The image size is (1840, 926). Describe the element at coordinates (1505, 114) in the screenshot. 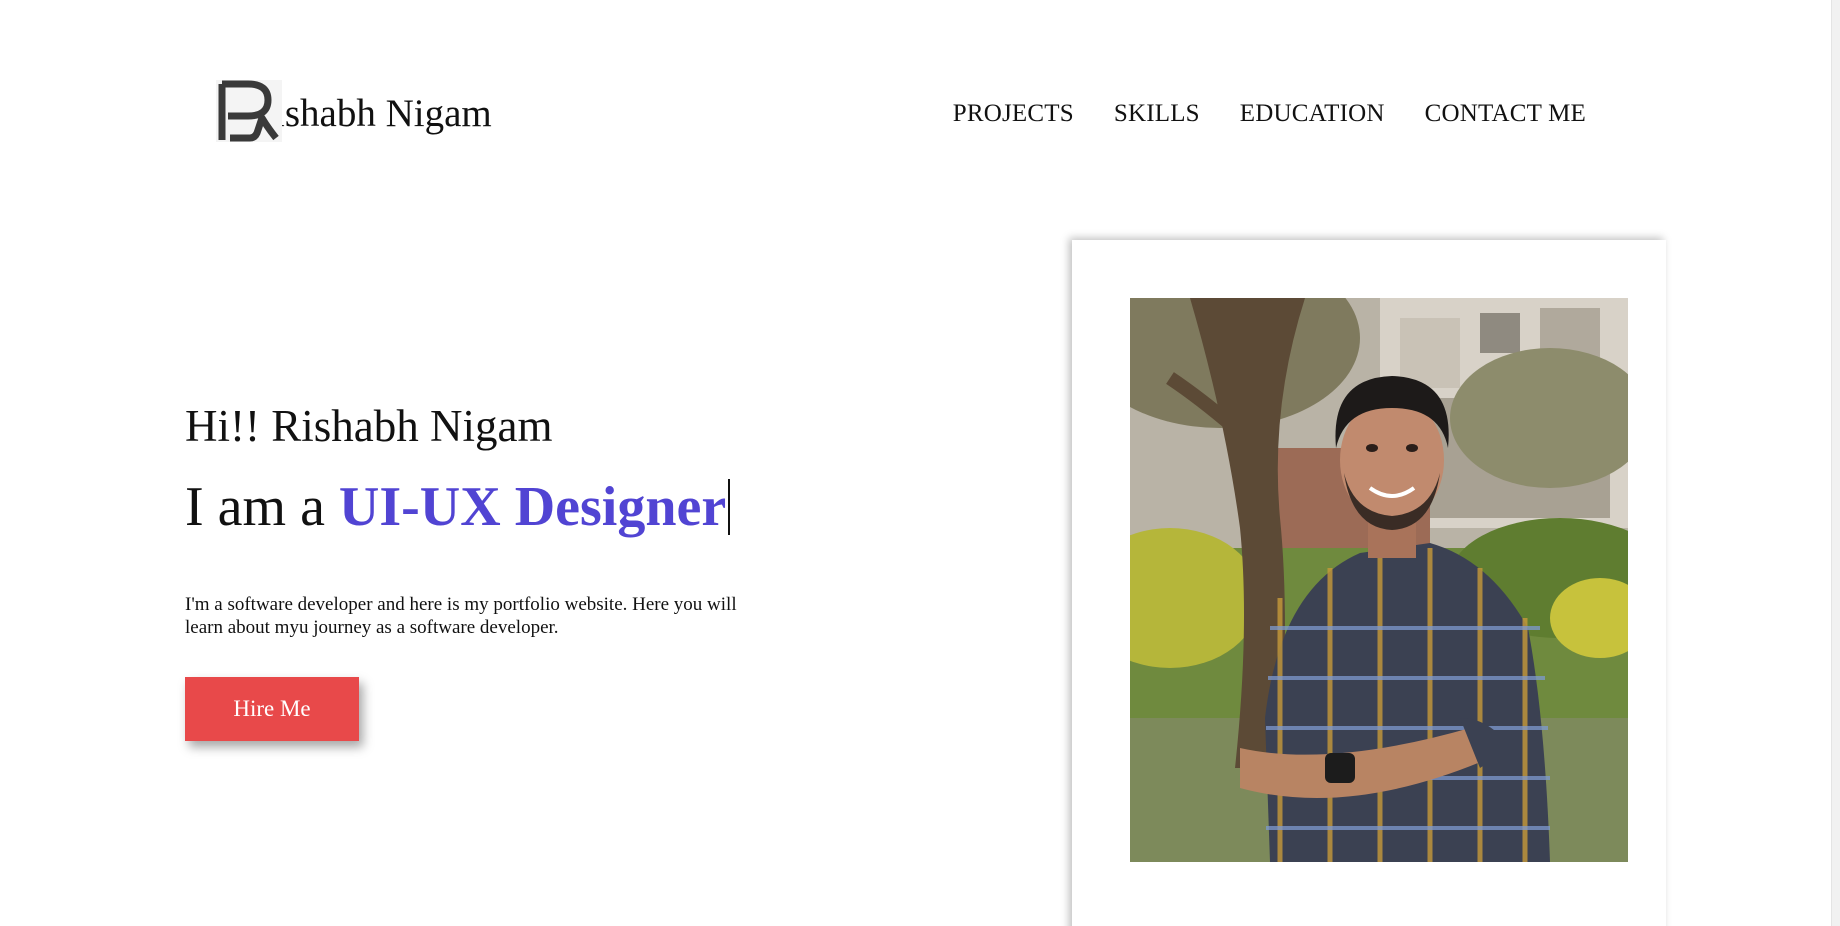

I see `nav-contact-me: CONTACT ME` at that location.